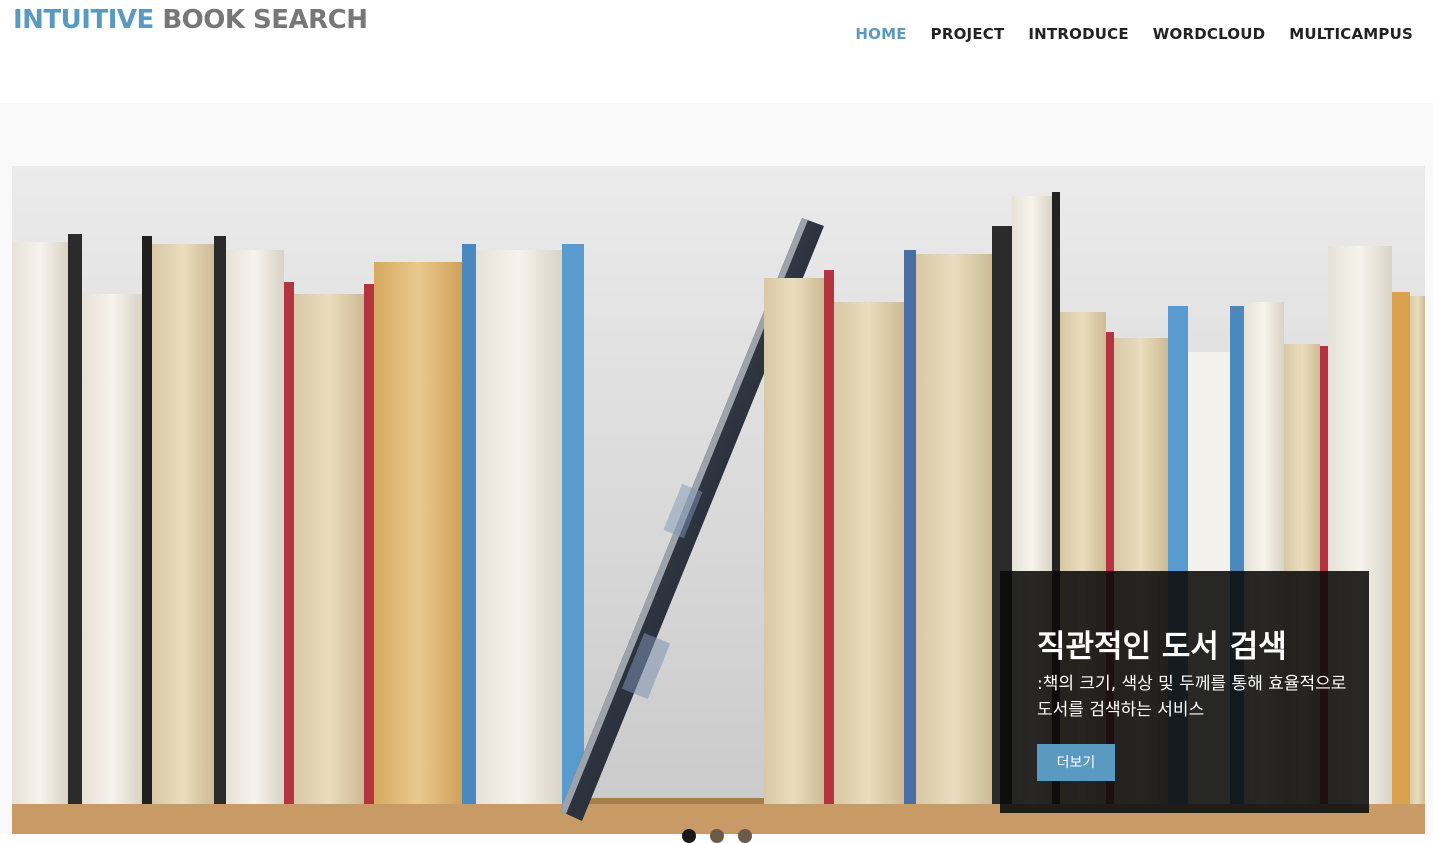  I want to click on site-logo: INTUITIVE BOOK SEARCH, so click(190, 20).